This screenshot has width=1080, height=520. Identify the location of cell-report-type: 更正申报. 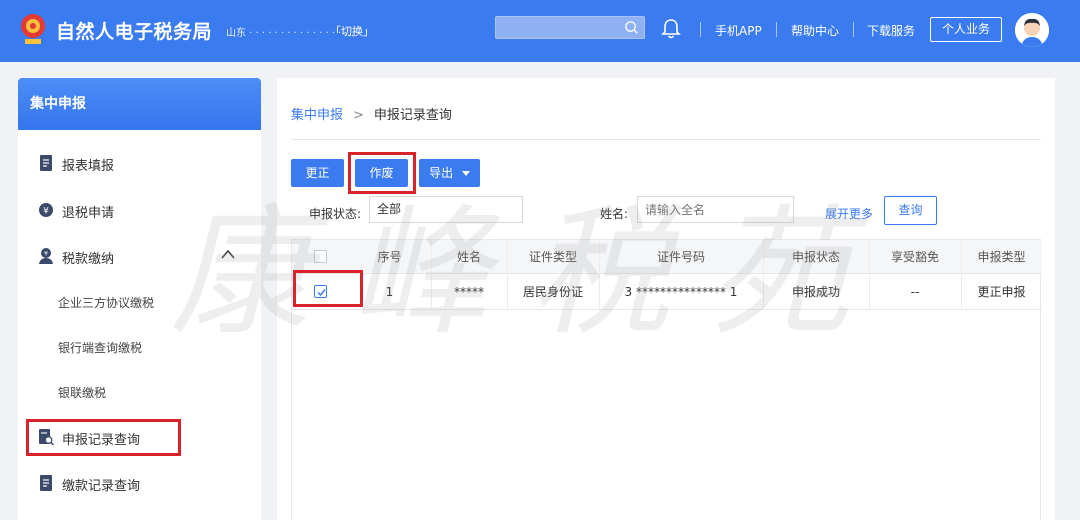
(1001, 292).